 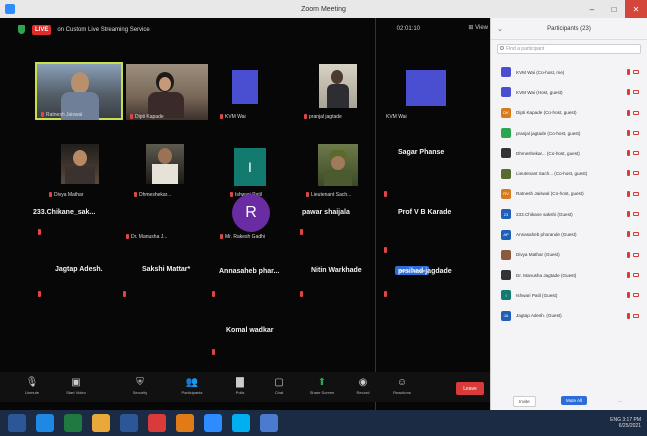 I want to click on chat-button: ▢ Chat, so click(x=279, y=385).